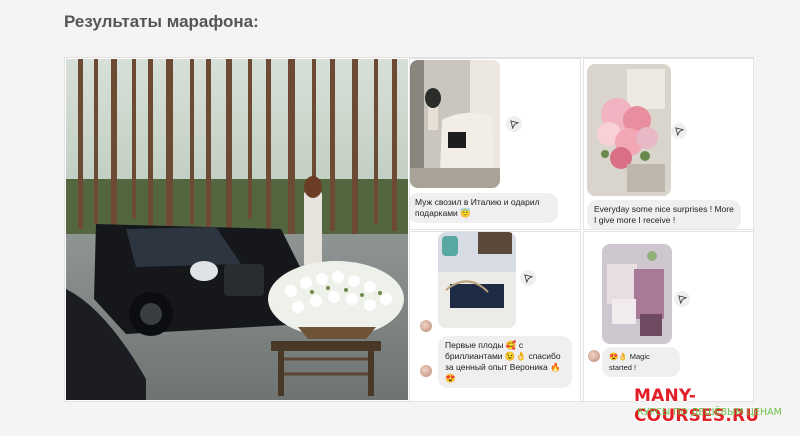  Describe the element at coordinates (477, 280) in the screenshot. I see `story-thumbnail-jewelry` at that location.